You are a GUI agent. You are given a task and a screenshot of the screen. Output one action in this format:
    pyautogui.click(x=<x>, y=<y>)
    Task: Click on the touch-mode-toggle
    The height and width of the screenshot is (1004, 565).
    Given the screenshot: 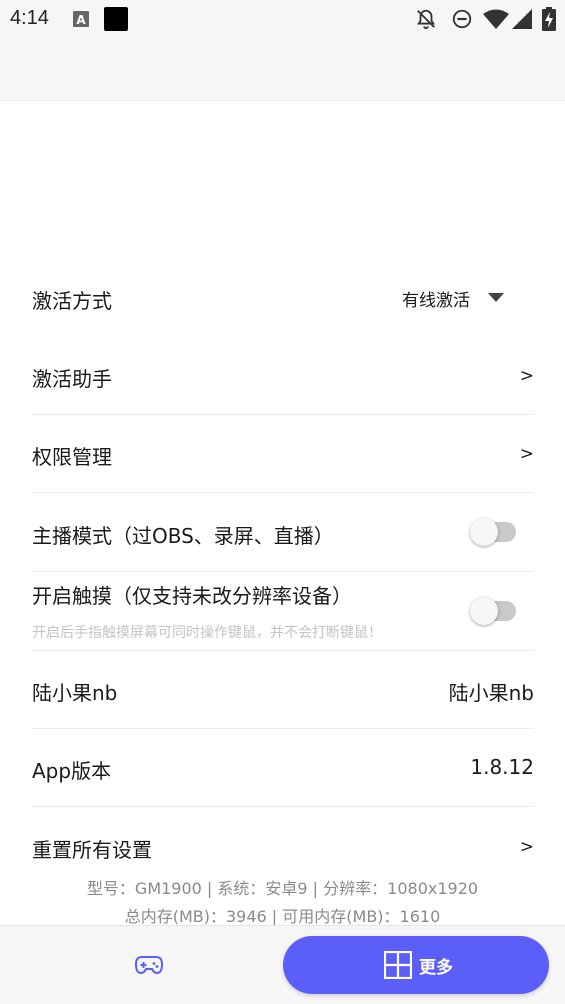 What is the action you would take?
    pyautogui.click(x=493, y=611)
    